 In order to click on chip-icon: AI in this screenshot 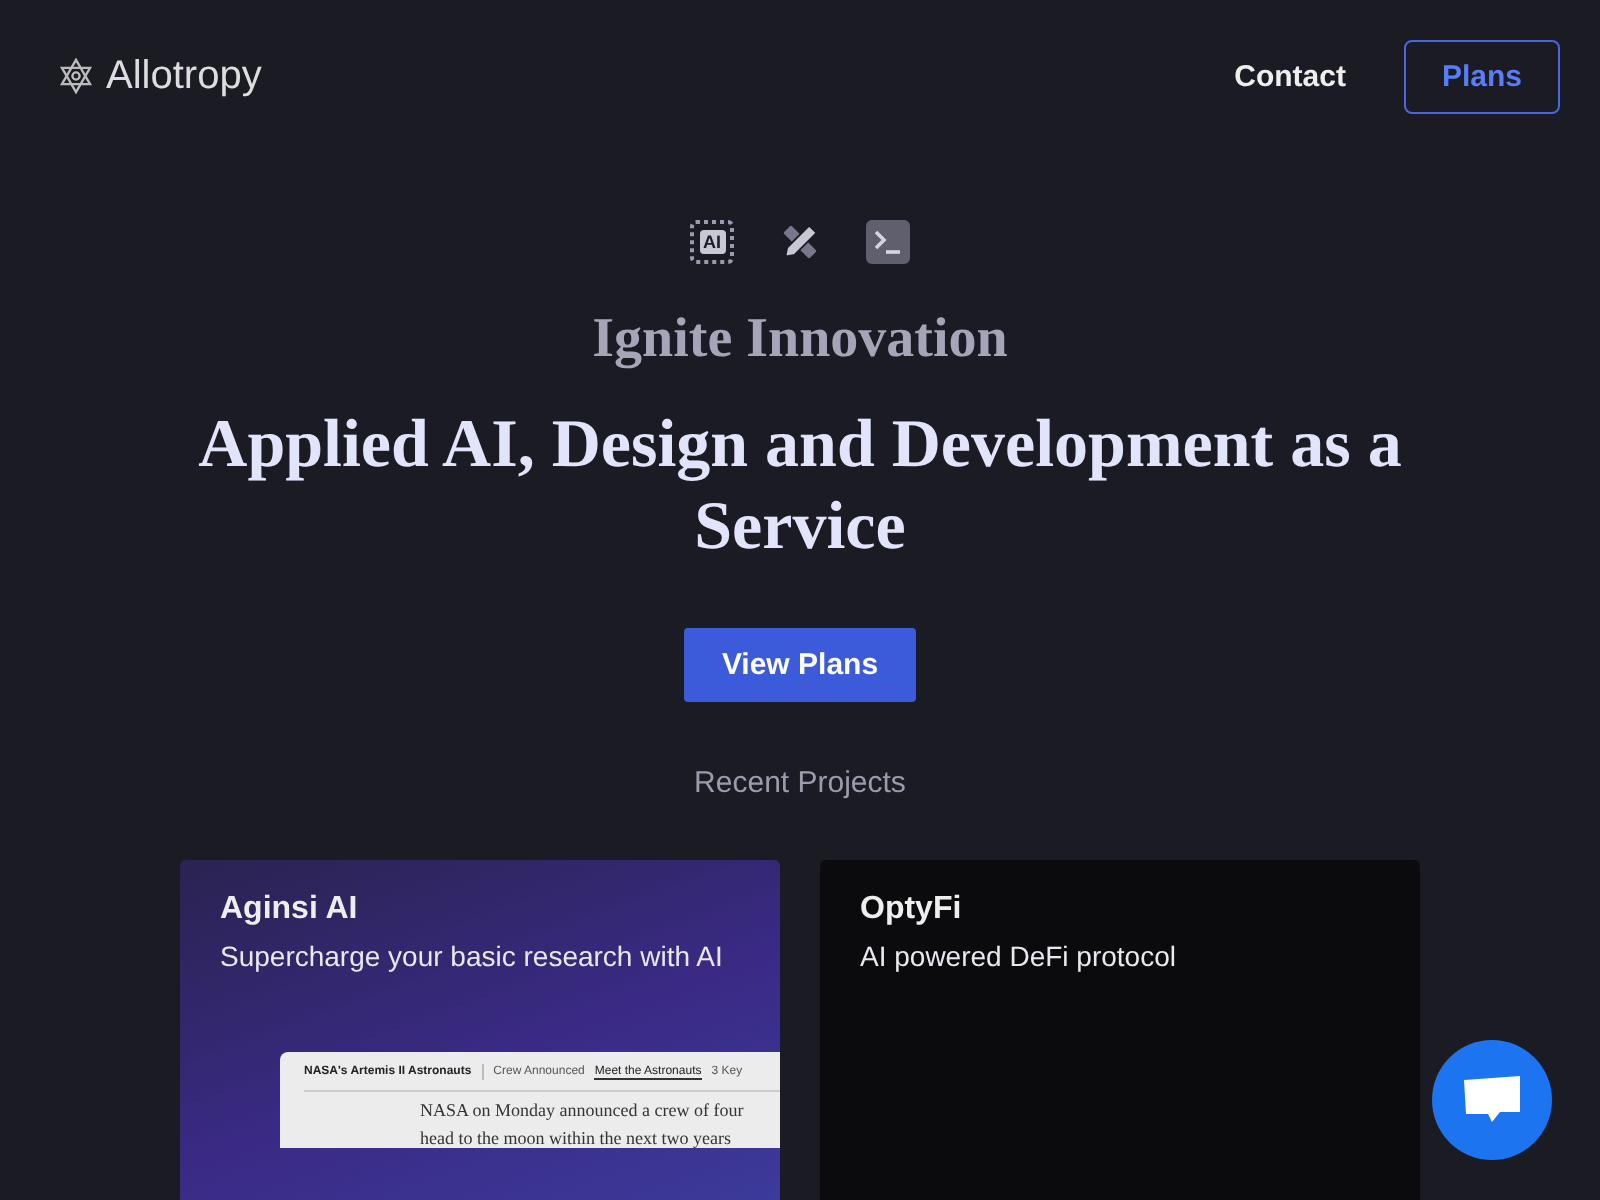, I will do `click(712, 242)`.